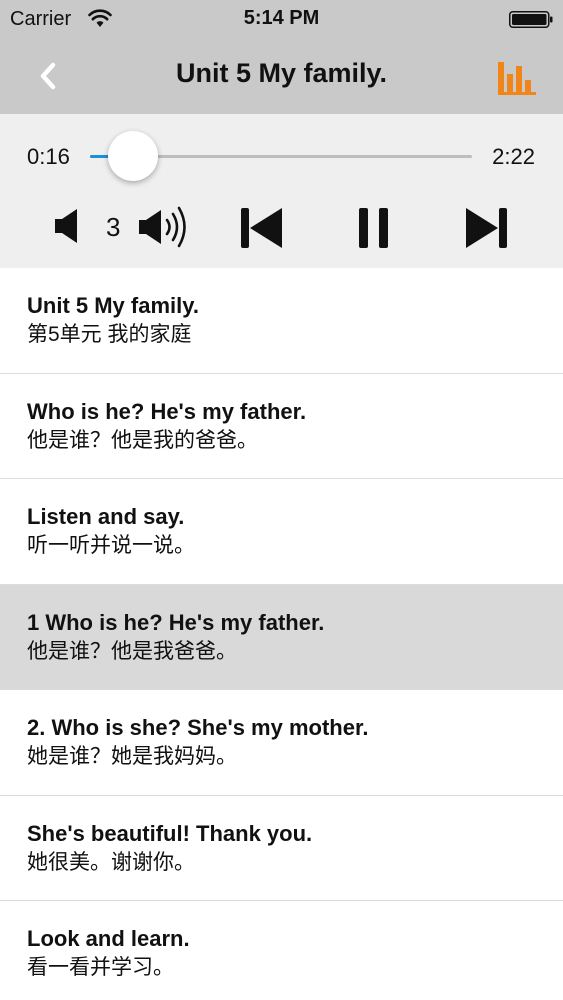 The width and height of the screenshot is (563, 1000). What do you see at coordinates (281, 950) in the screenshot?
I see `list-item: Look and learn. 看一看并学习。` at bounding box center [281, 950].